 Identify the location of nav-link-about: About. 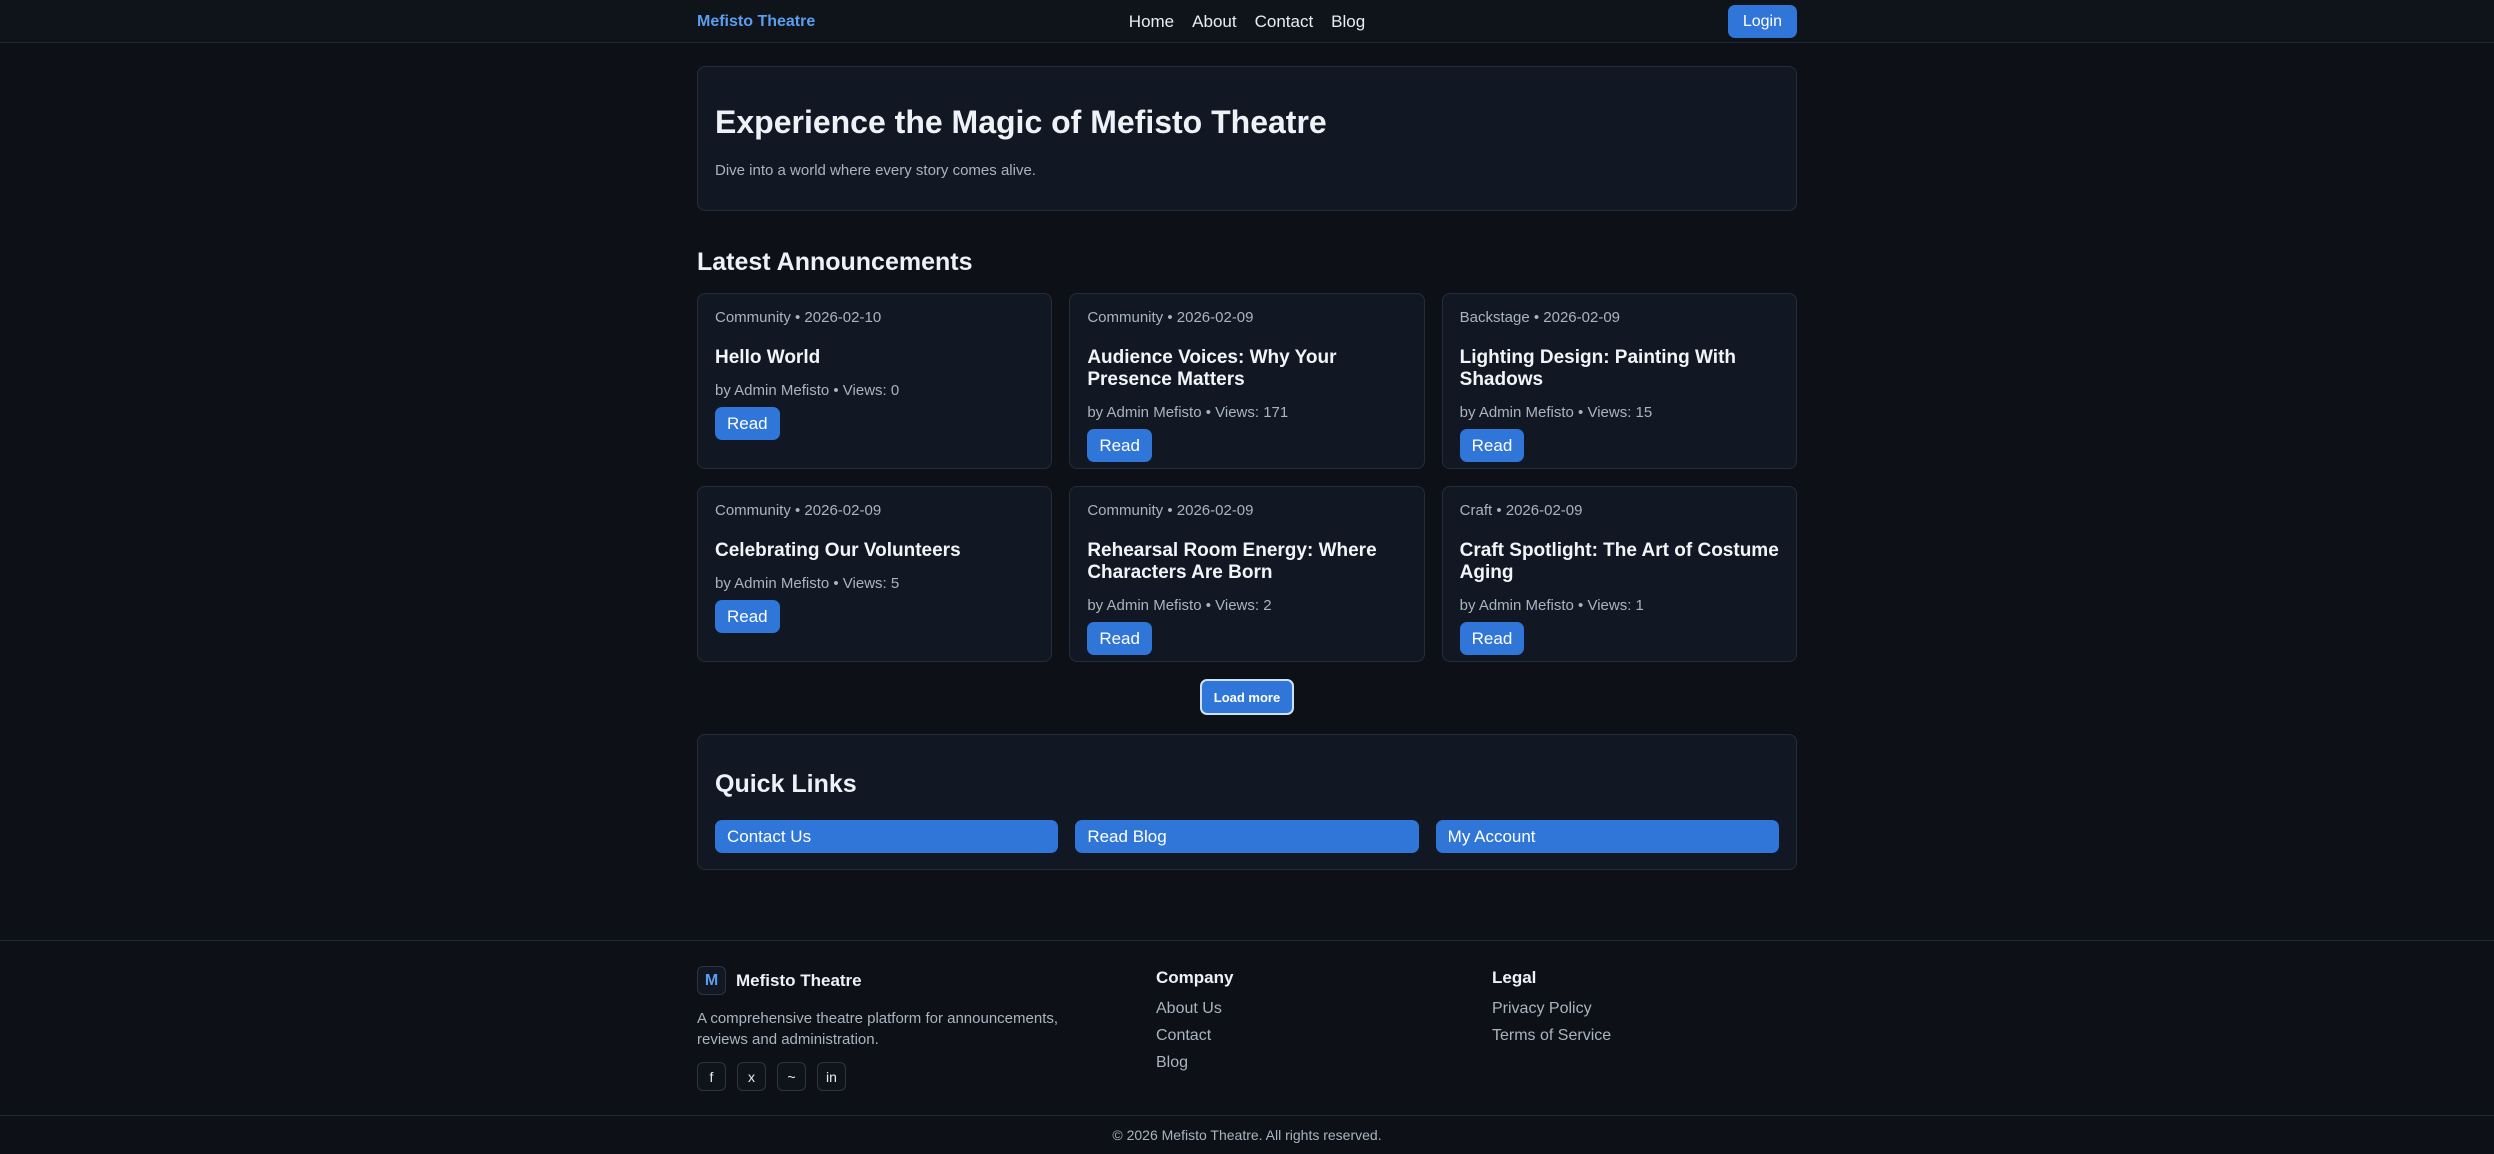
(1214, 22).